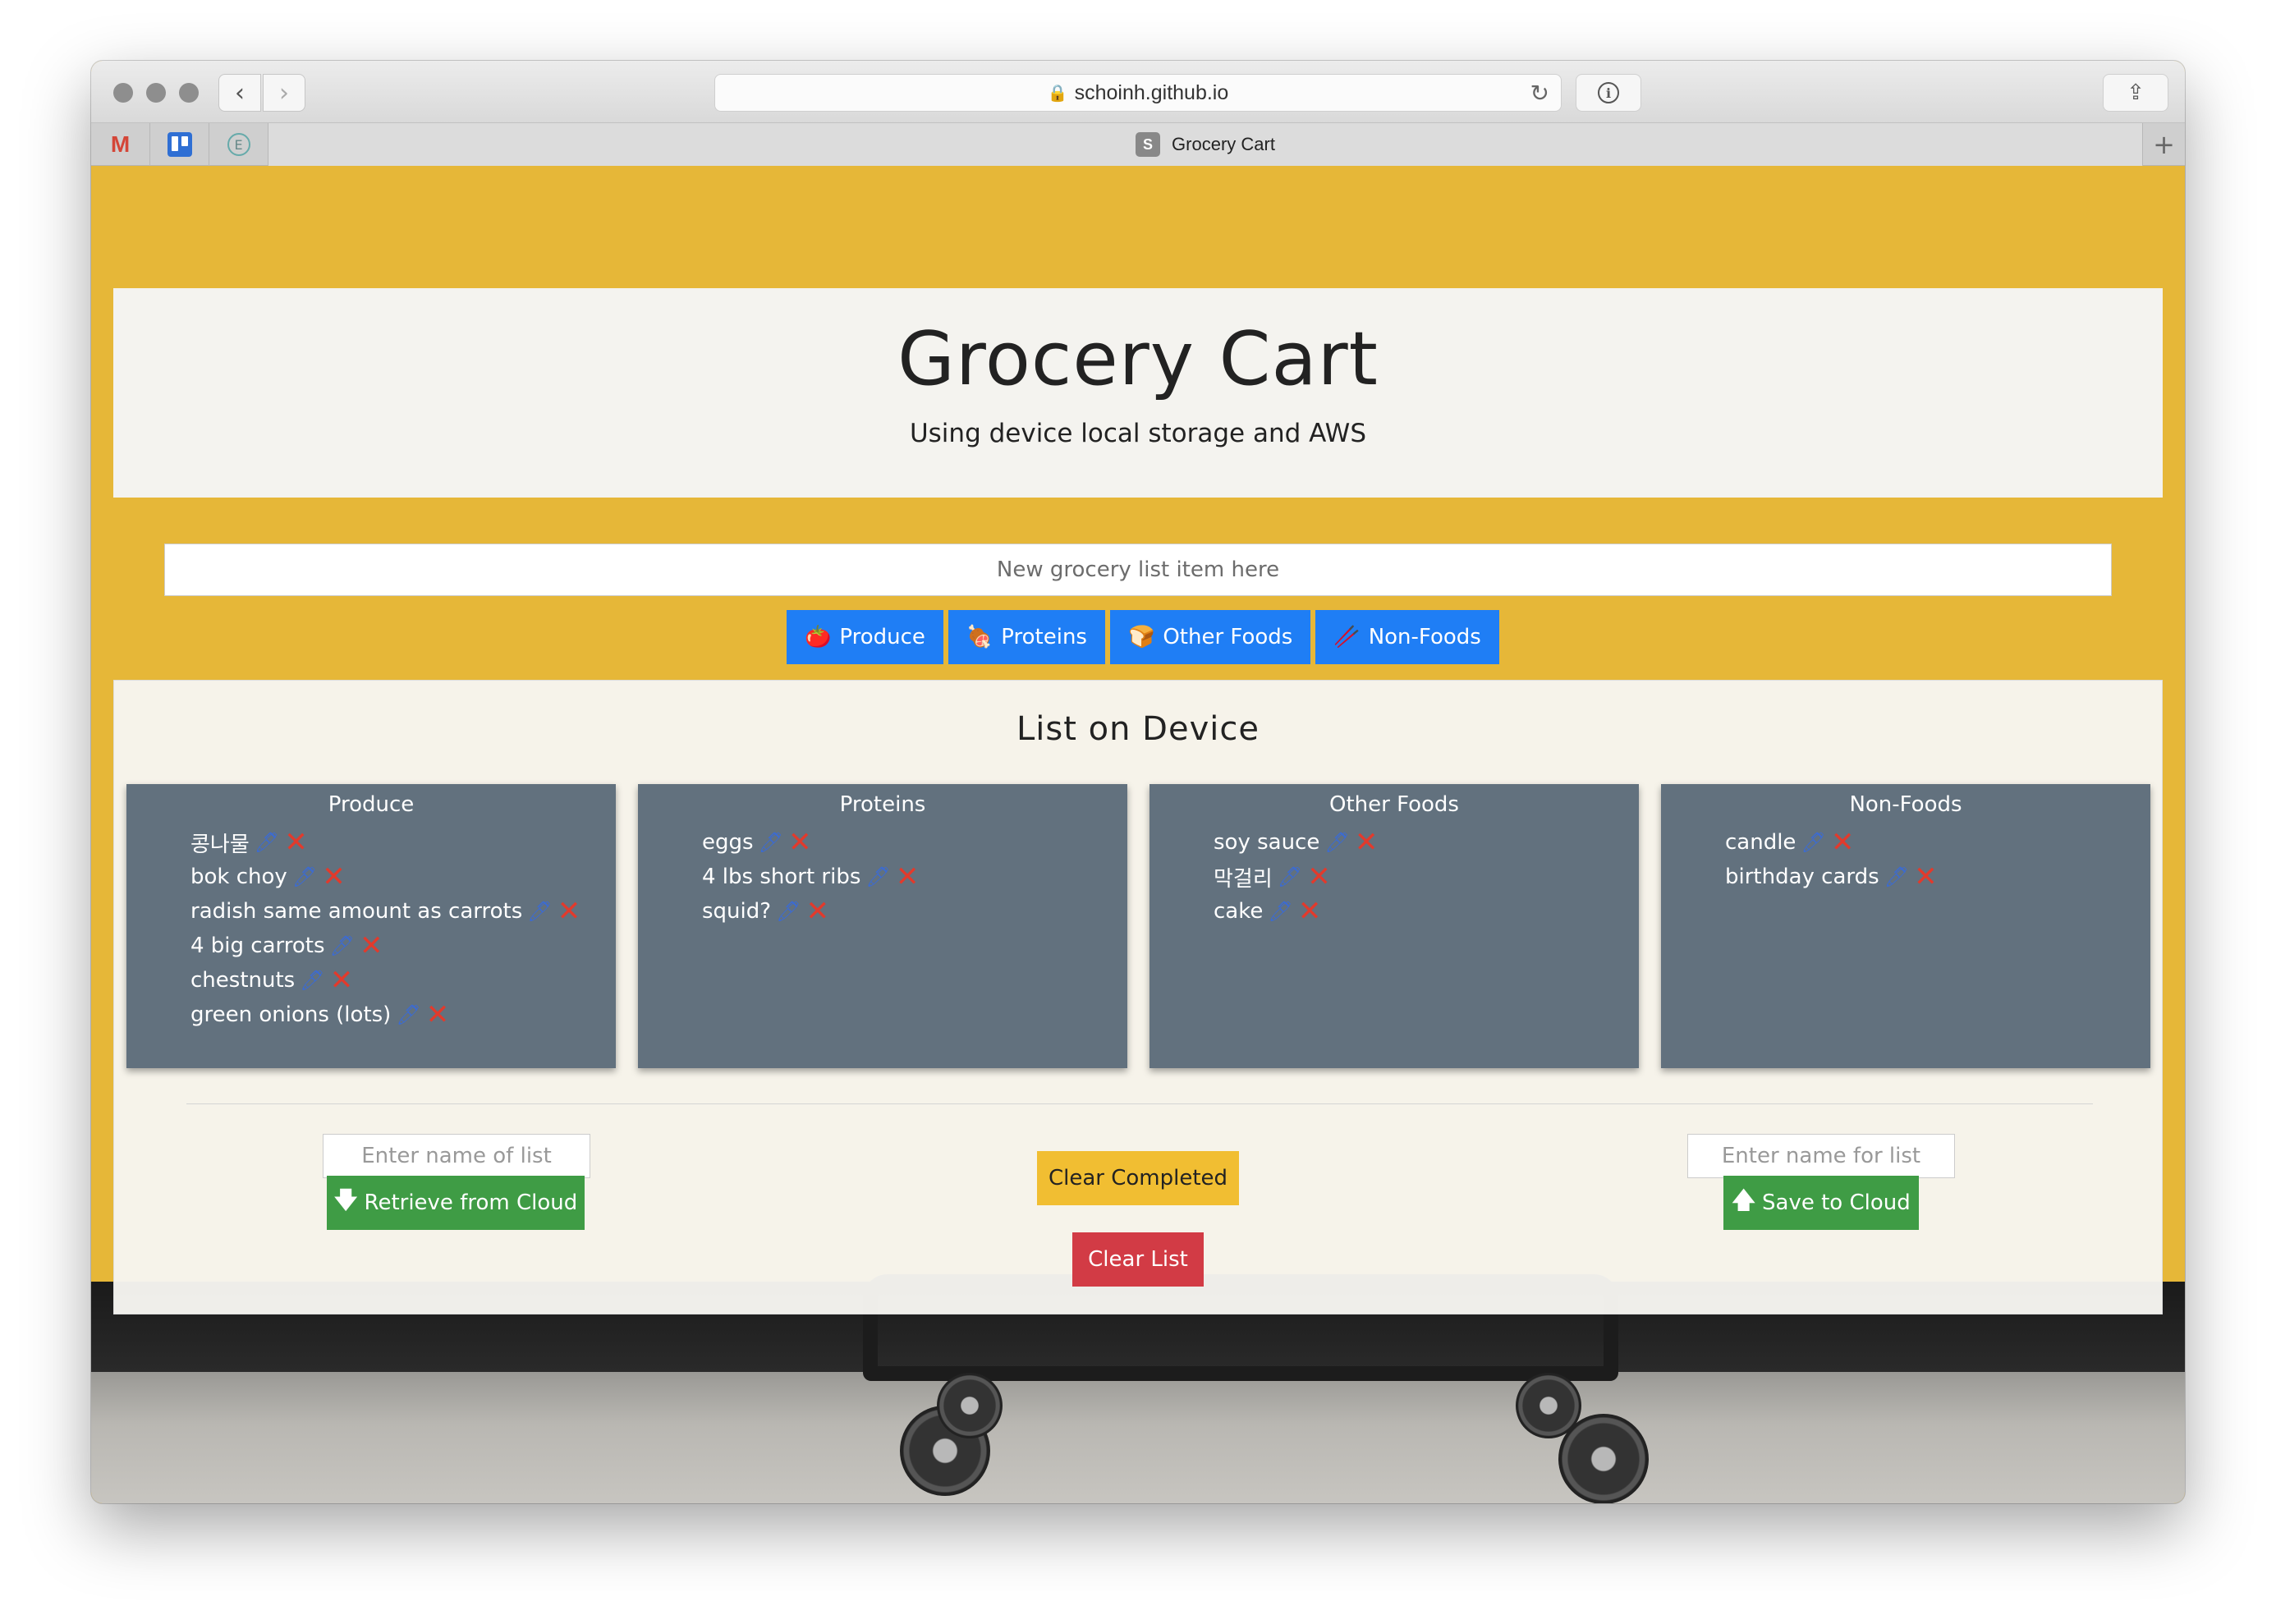 This screenshot has height=1624, width=2276. Describe the element at coordinates (1138, 1437) in the screenshot. I see `background-floor` at that location.